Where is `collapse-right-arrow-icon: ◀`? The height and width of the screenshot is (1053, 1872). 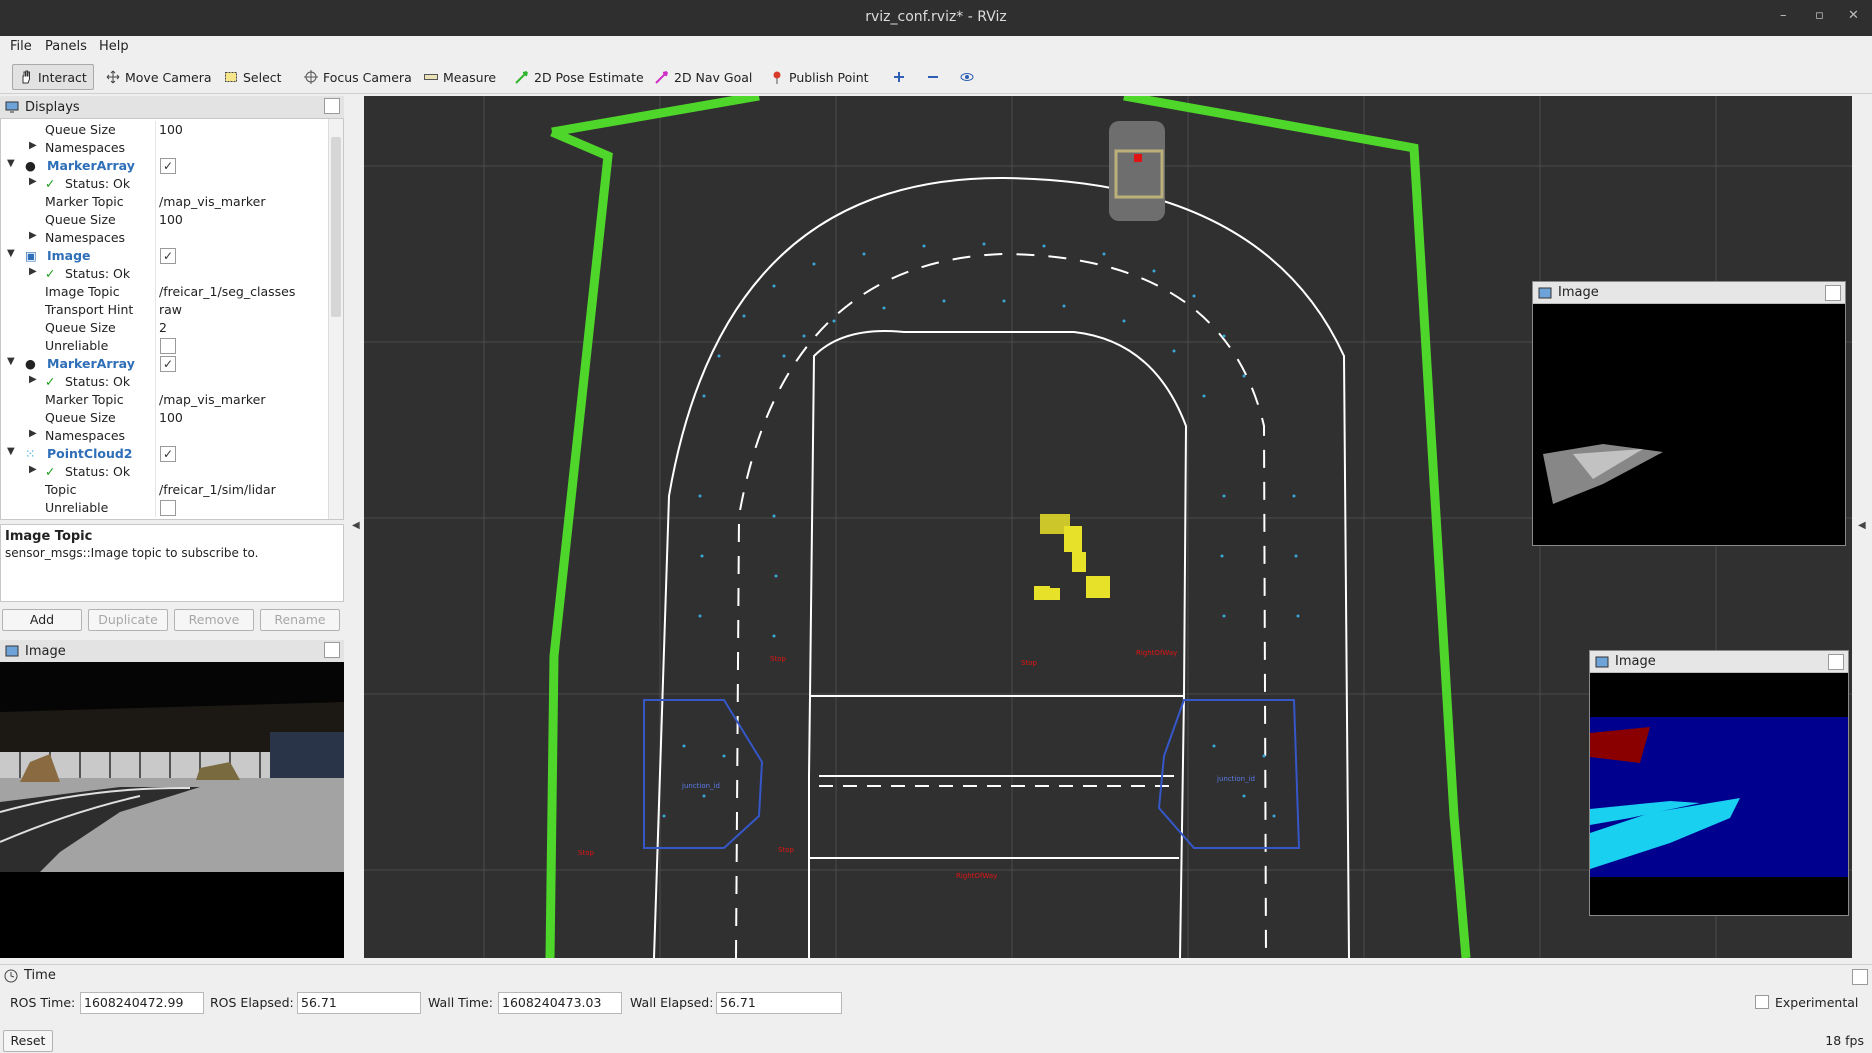
collapse-right-arrow-icon: ◀ is located at coordinates (1862, 525).